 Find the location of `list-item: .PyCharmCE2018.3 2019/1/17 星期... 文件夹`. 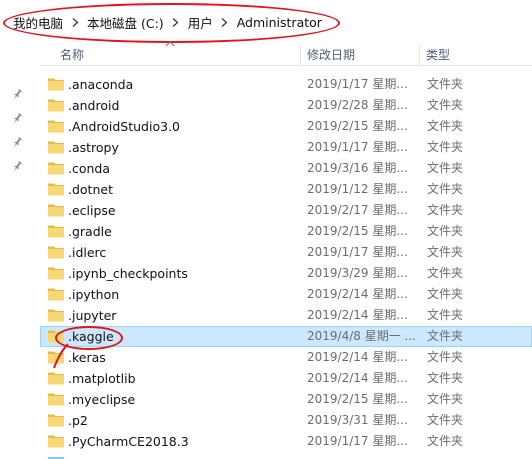

list-item: .PyCharmCE2018.3 2019/1/17 星期... 文件夹 is located at coordinates (286, 441).